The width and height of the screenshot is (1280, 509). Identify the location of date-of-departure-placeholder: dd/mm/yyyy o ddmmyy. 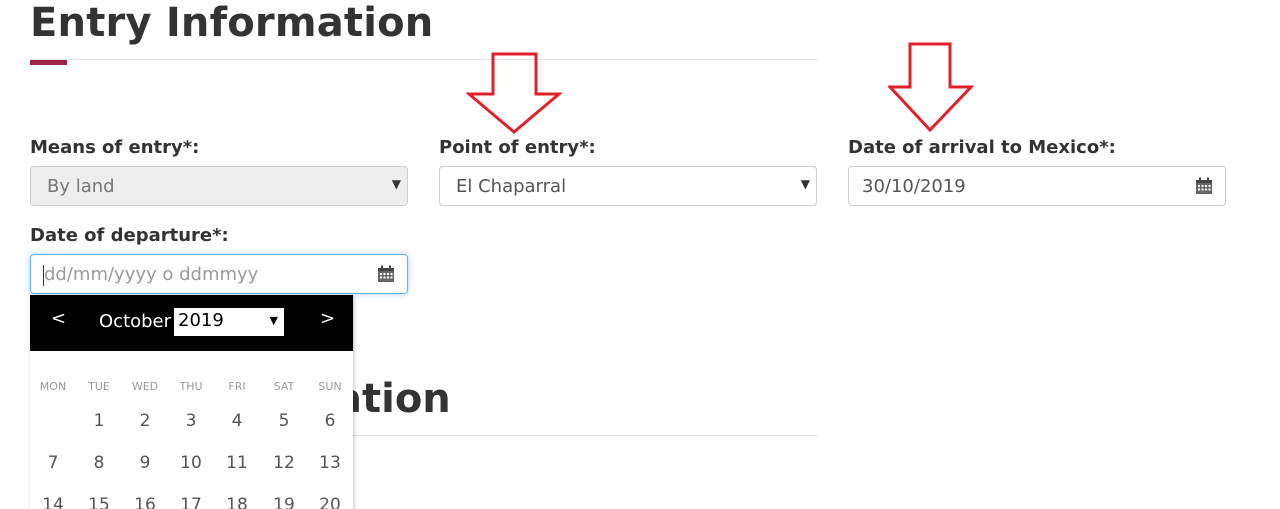
(151, 274).